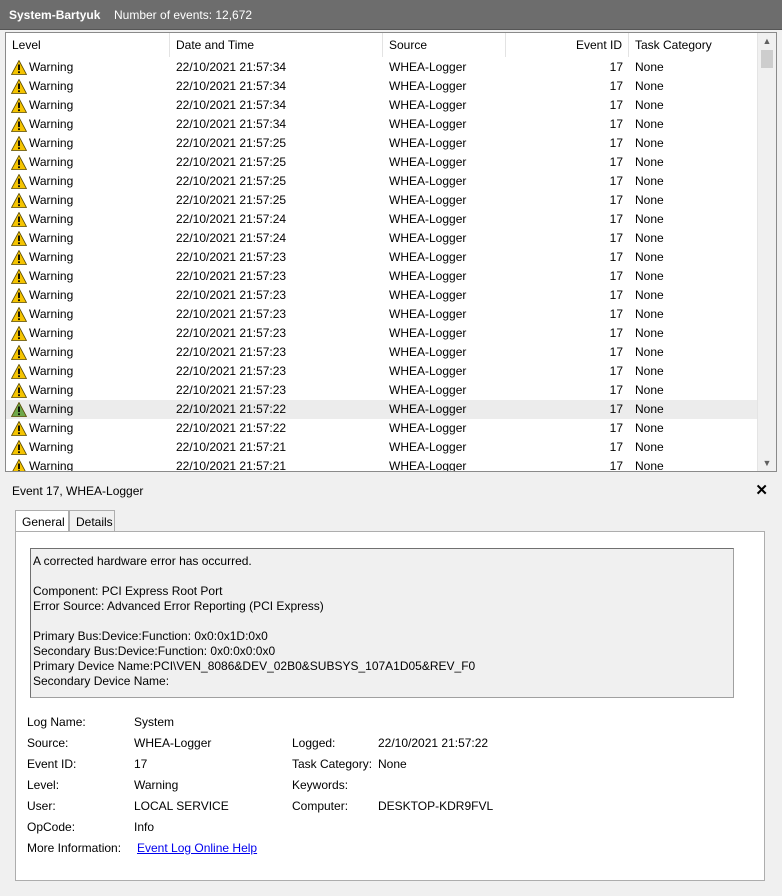 The image size is (782, 896). Describe the element at coordinates (101, 681) in the screenshot. I see `description-line: Secondary Device Name:` at that location.